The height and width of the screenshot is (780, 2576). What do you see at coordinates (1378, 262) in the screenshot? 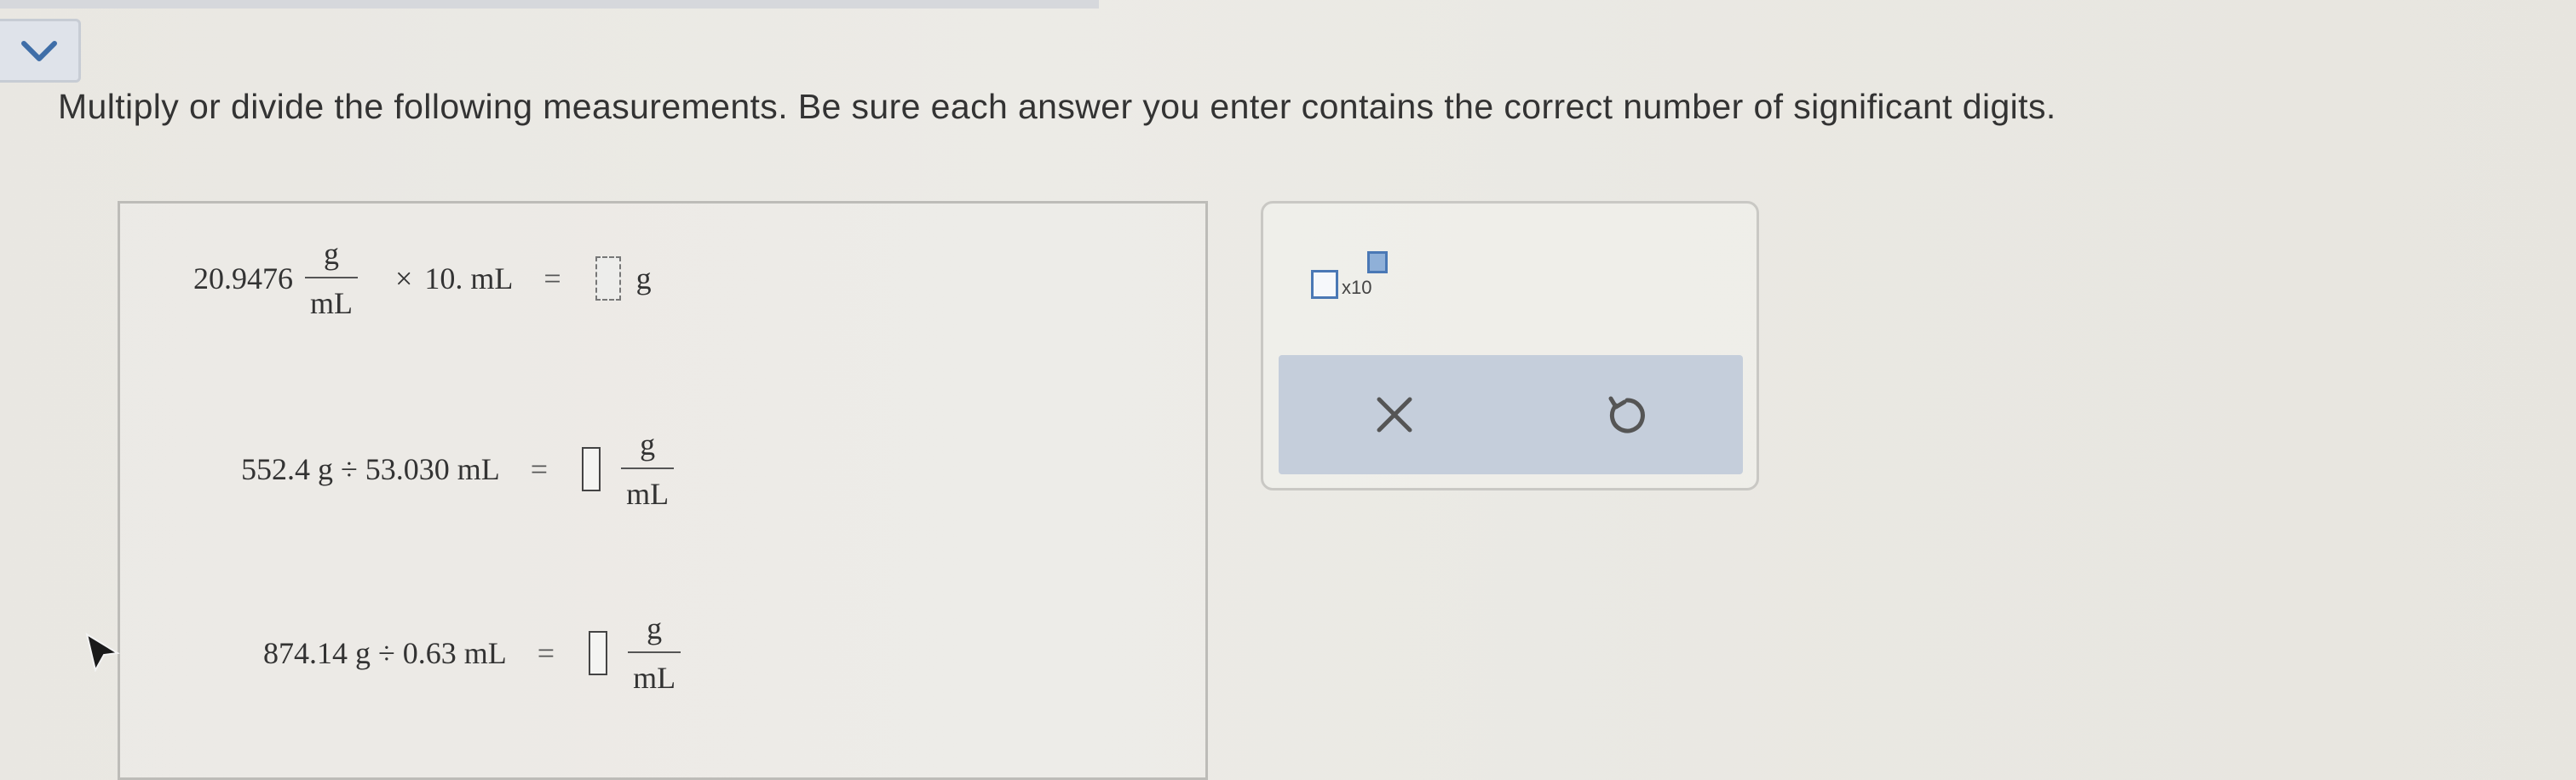
I see `sci-exponent-box-icon` at bounding box center [1378, 262].